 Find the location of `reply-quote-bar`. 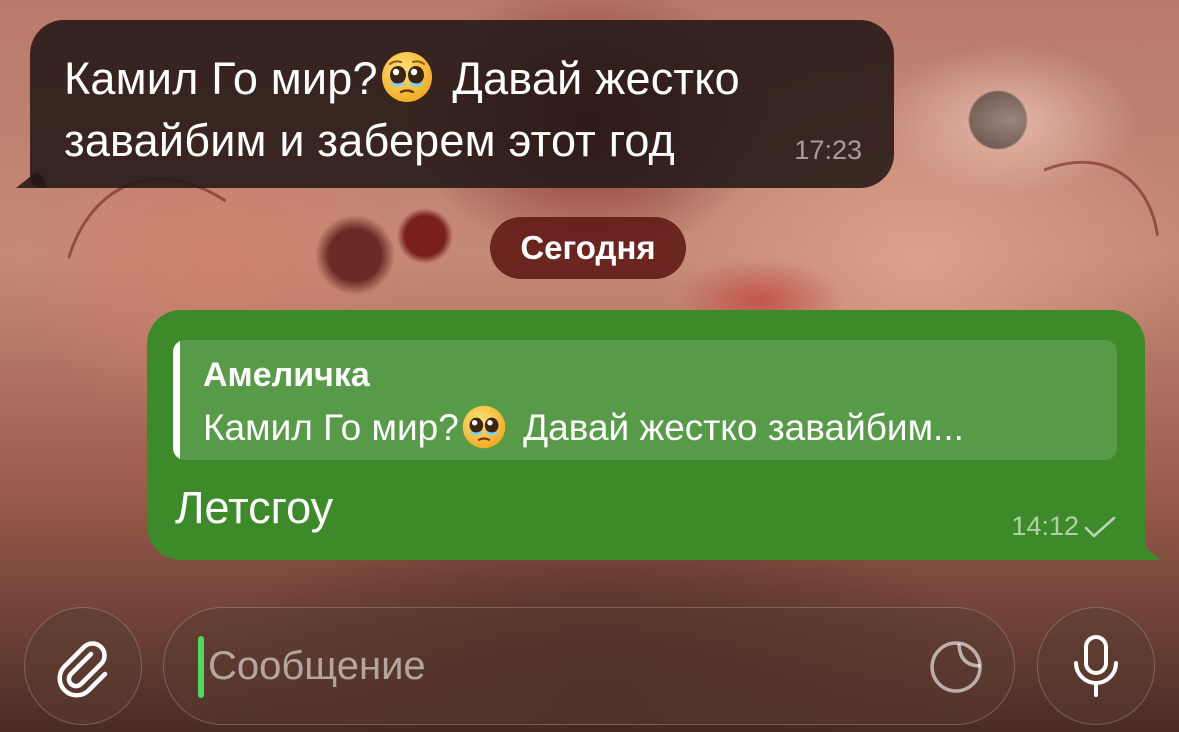

reply-quote-bar is located at coordinates (176, 400).